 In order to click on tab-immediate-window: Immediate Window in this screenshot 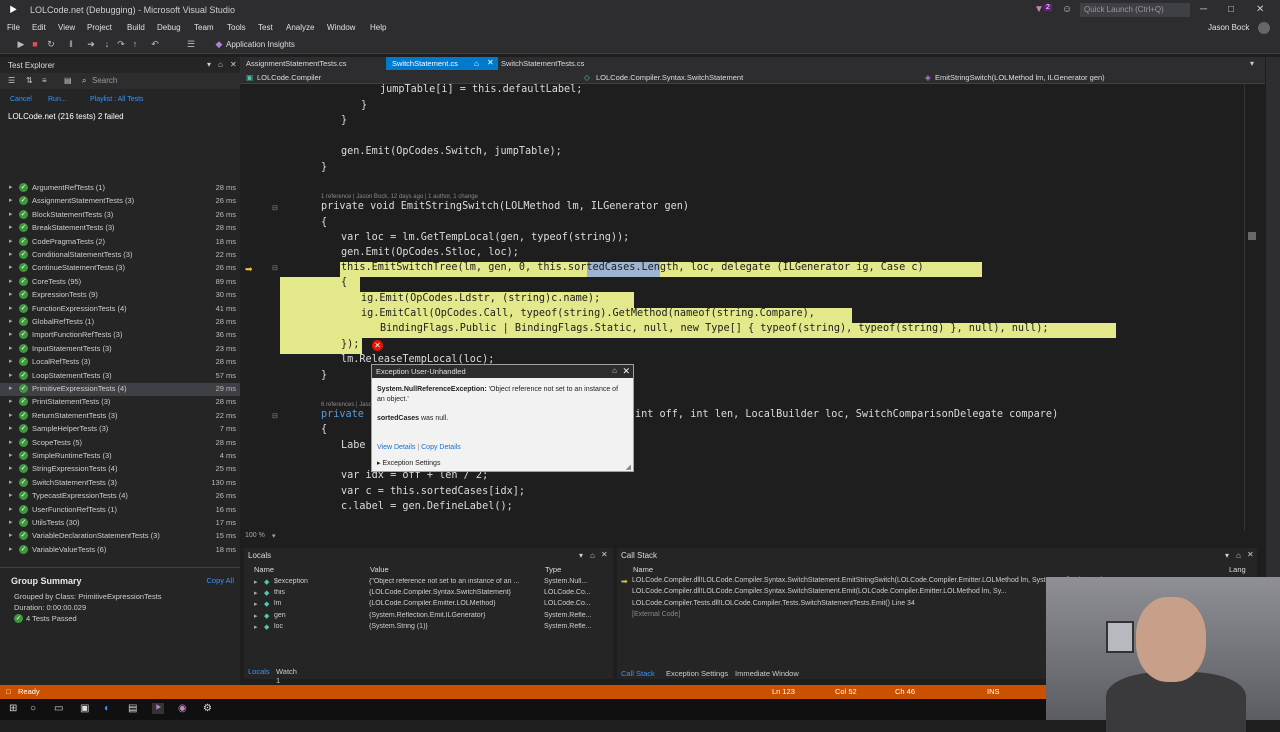, I will do `click(767, 673)`.